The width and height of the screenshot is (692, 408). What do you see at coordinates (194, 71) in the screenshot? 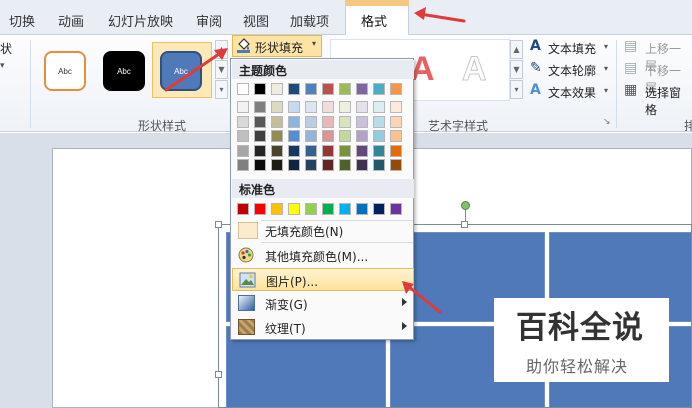
I see `arrow-to-fill-button` at bounding box center [194, 71].